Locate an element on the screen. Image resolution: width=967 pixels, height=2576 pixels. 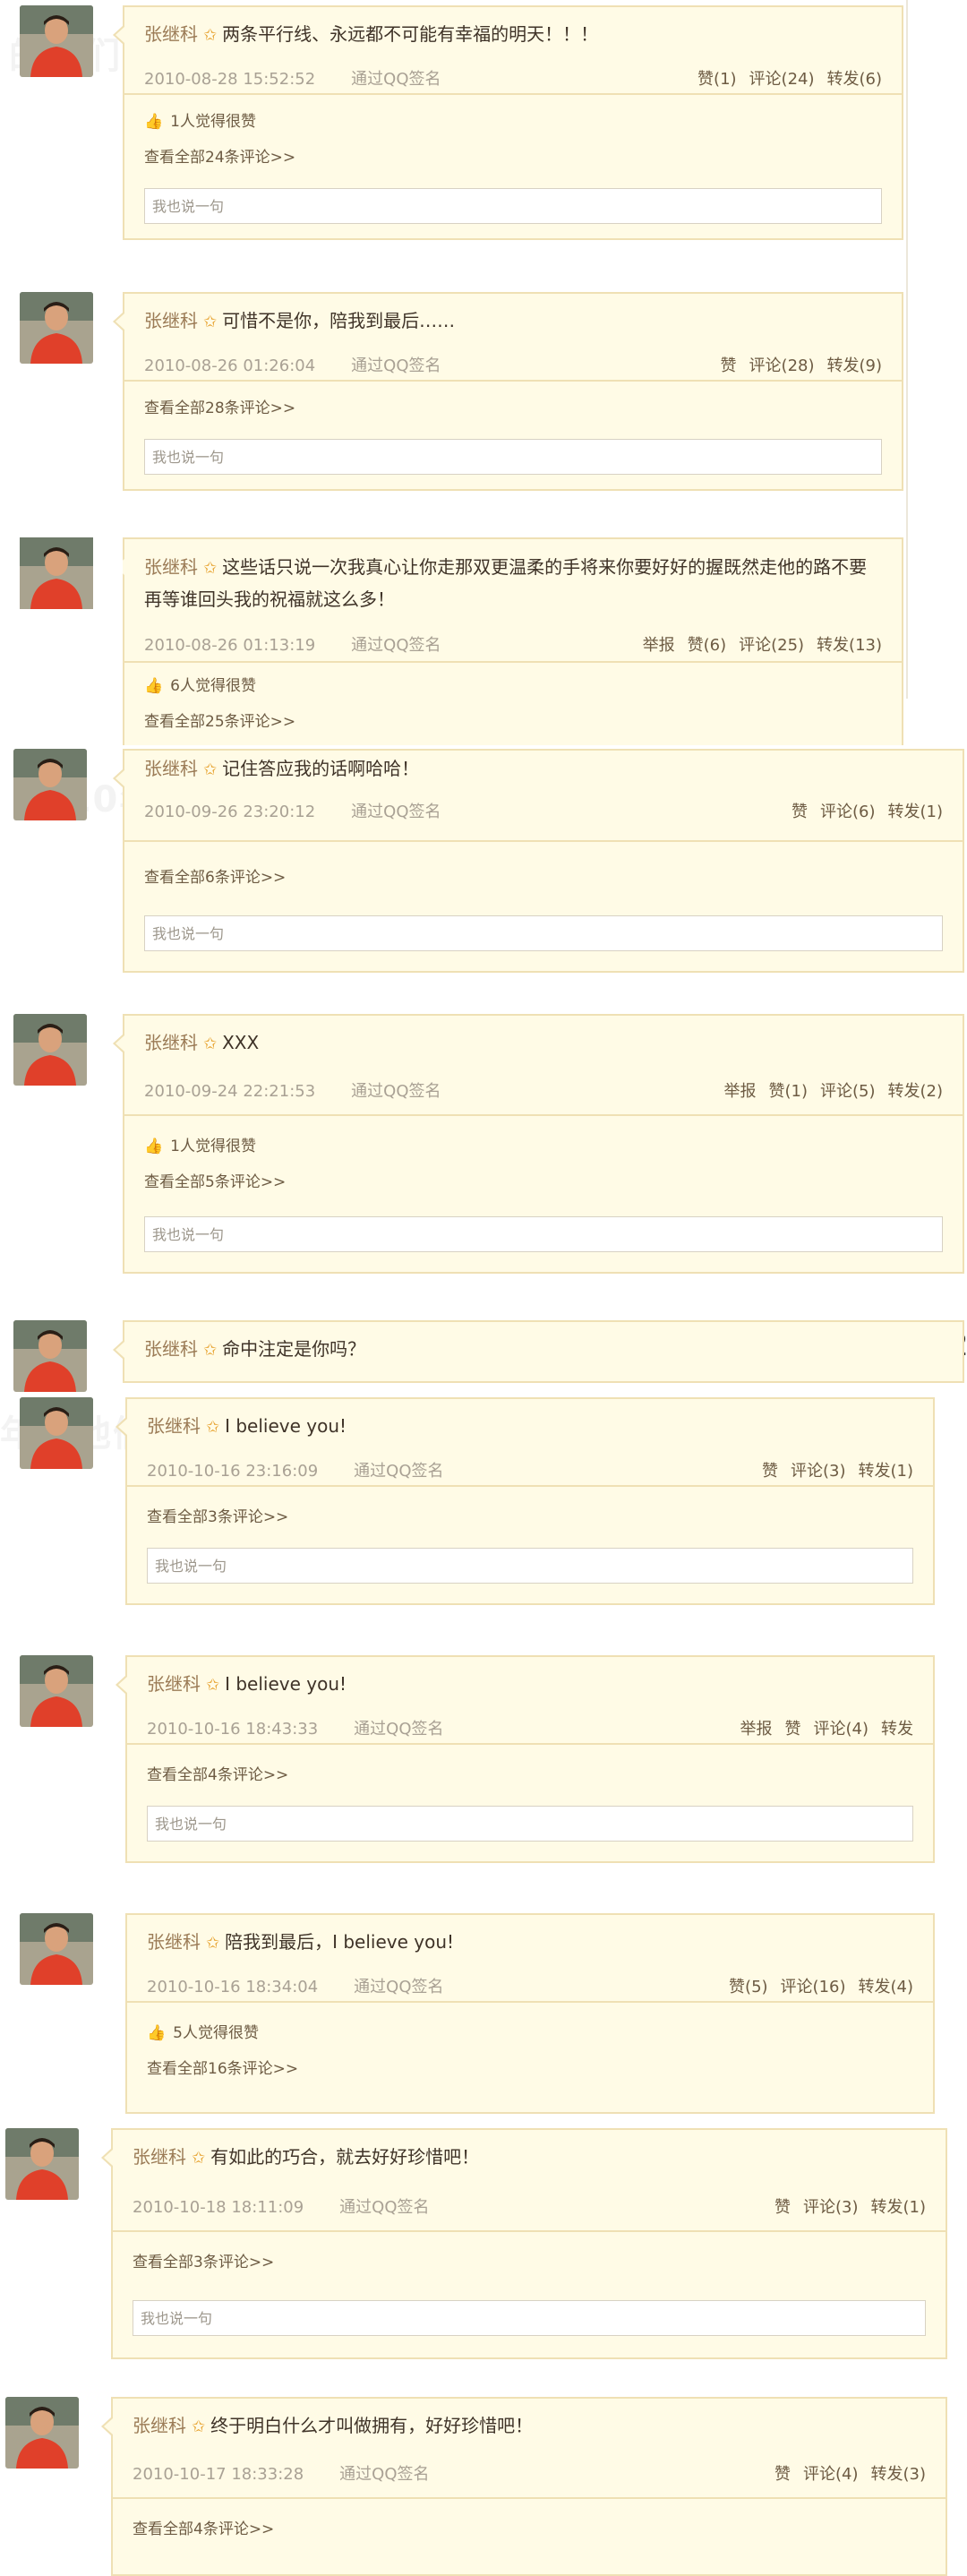
comment-button: 评论(28) is located at coordinates (782, 365).